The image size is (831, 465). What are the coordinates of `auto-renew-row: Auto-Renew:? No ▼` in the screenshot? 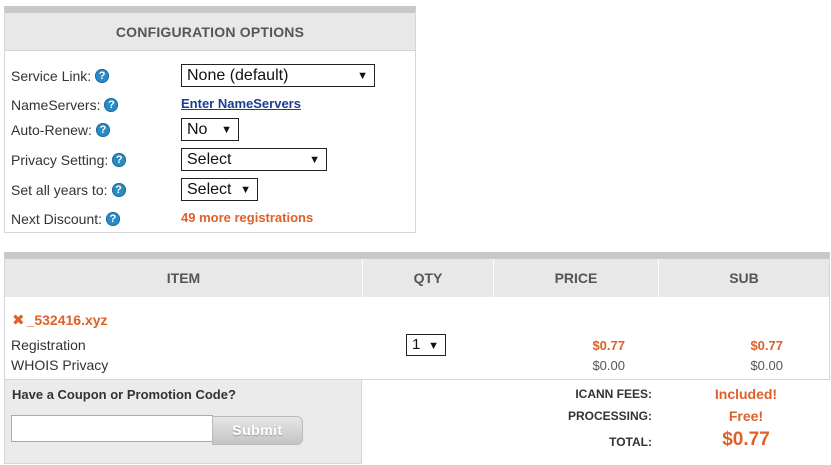 It's located at (211, 130).